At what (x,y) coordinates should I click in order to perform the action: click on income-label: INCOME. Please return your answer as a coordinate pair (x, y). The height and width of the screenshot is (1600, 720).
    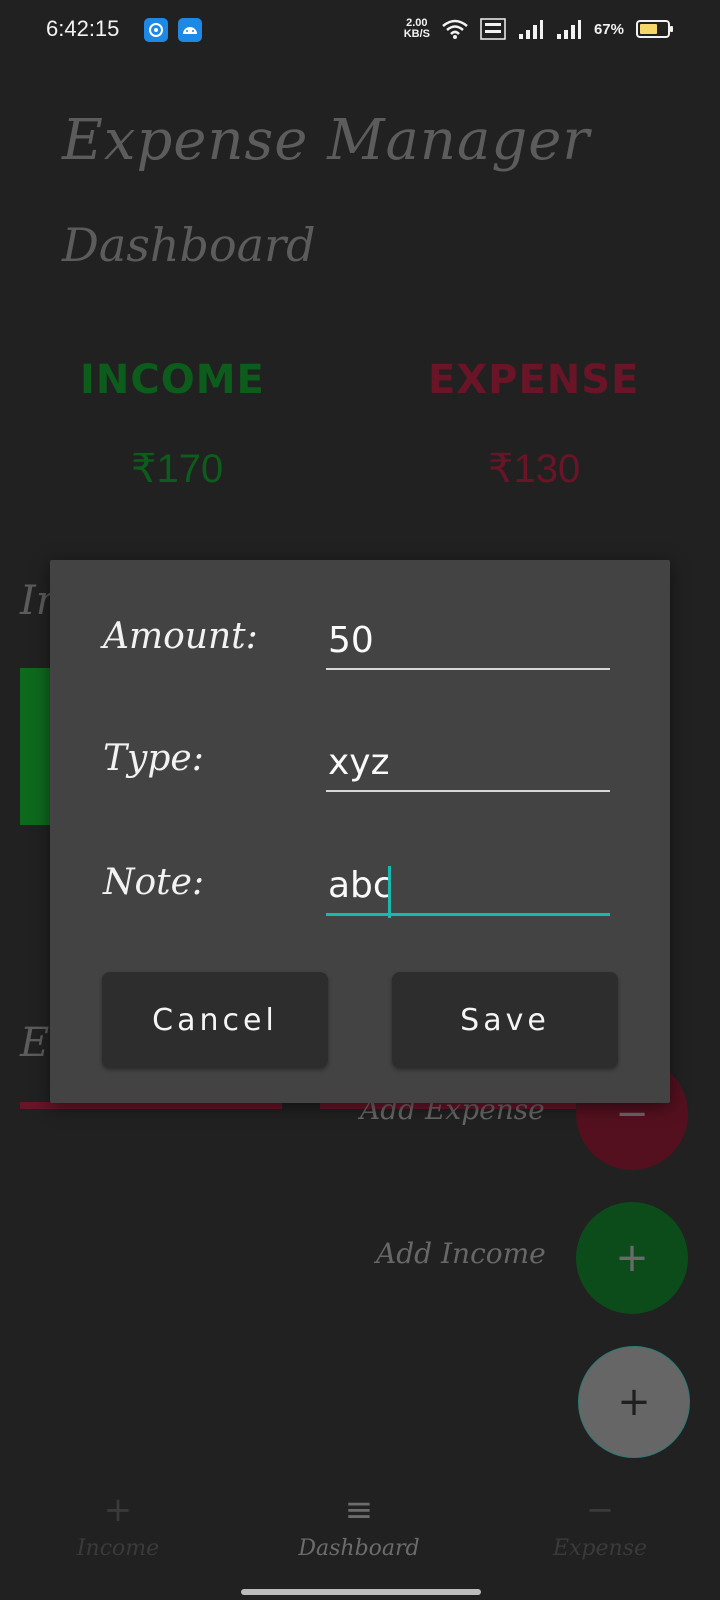
    Looking at the image, I should click on (172, 380).